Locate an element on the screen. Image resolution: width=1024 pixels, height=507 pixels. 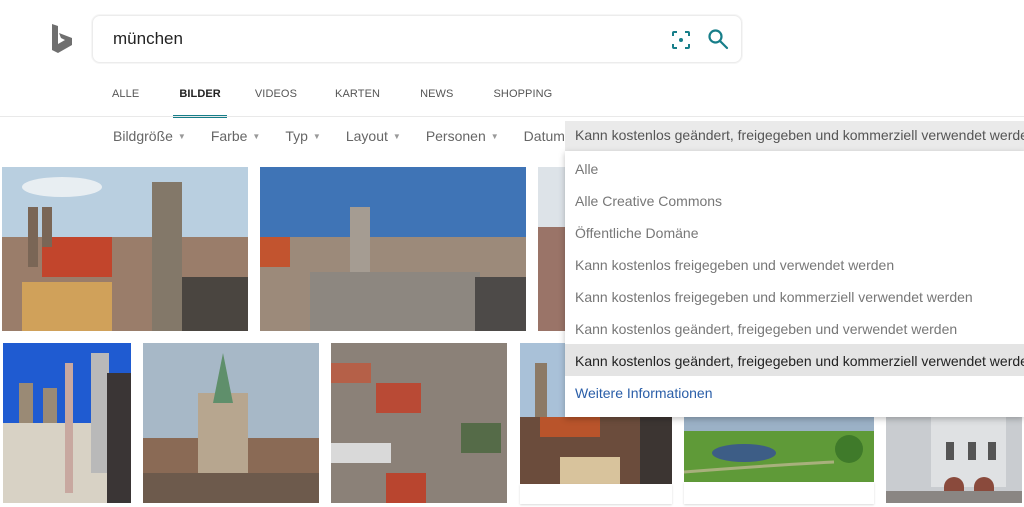
more-info-link: Weitere Informationen is located at coordinates (794, 392).